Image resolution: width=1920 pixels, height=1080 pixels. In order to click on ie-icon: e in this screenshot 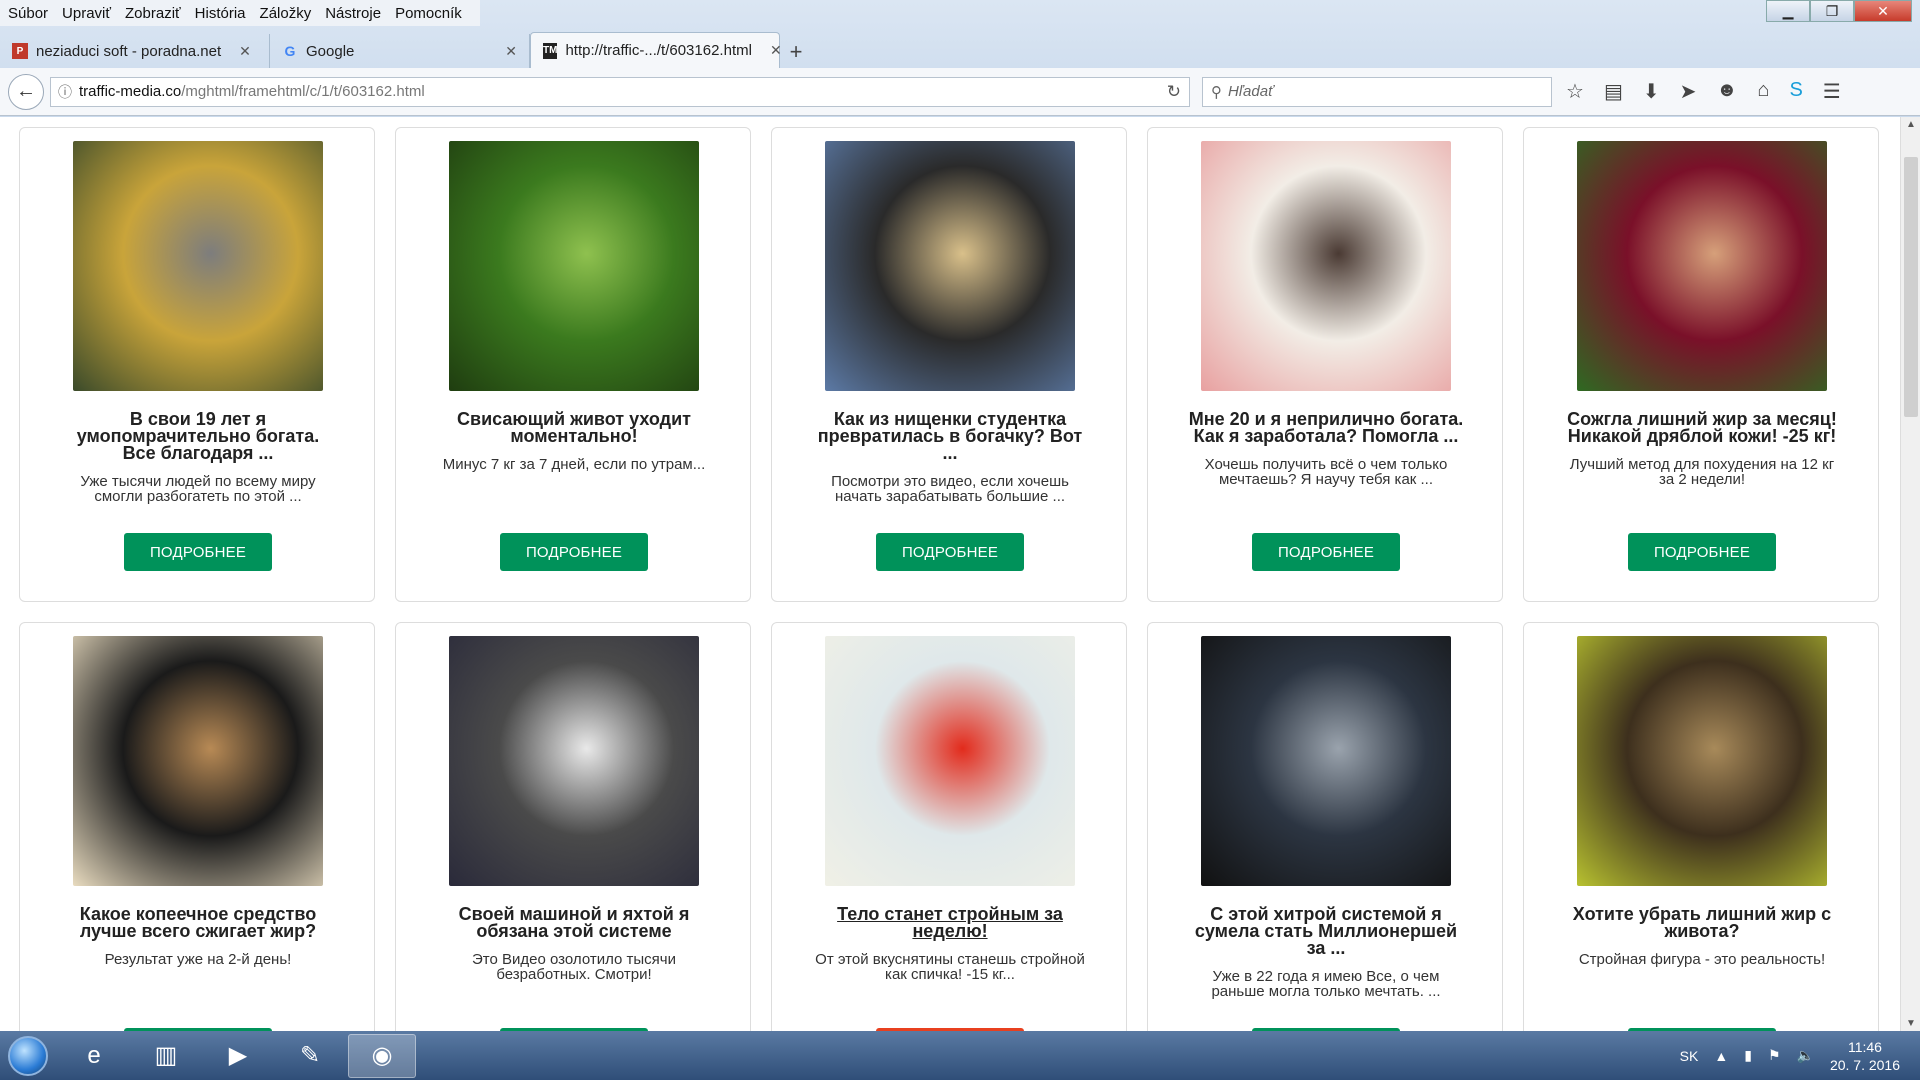, I will do `click(94, 1056)`.